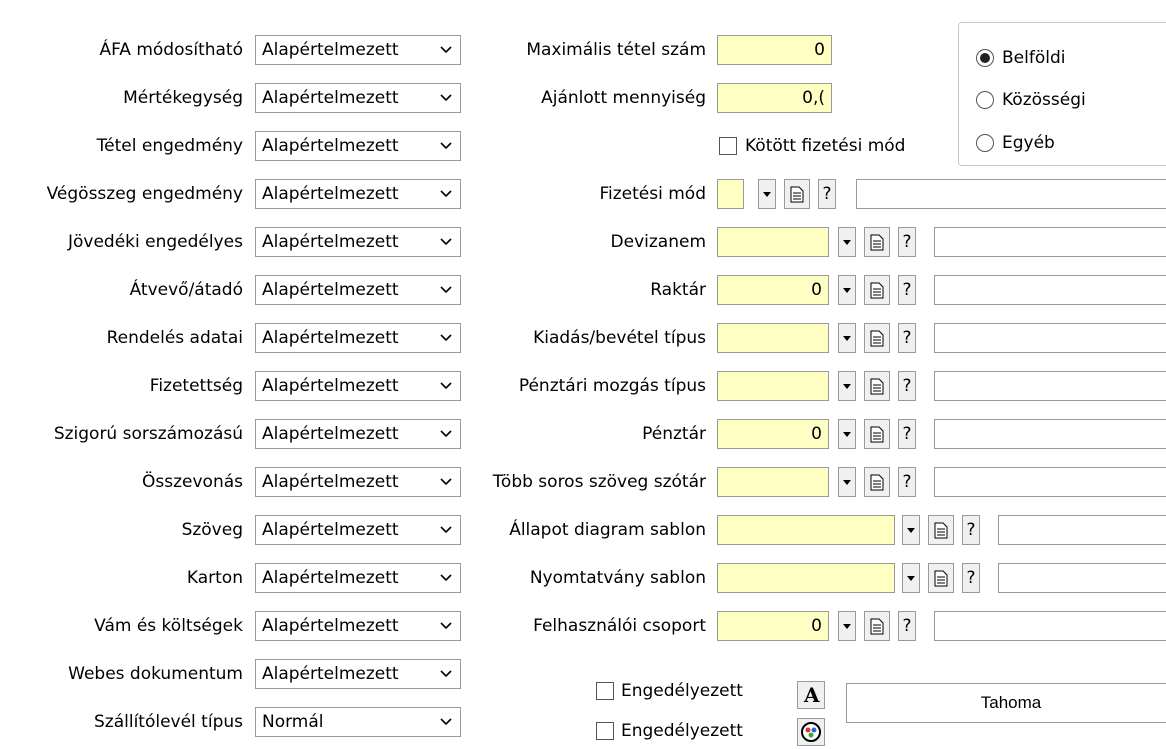  What do you see at coordinates (730, 194) in the screenshot?
I see `fizetesi-mod-input` at bounding box center [730, 194].